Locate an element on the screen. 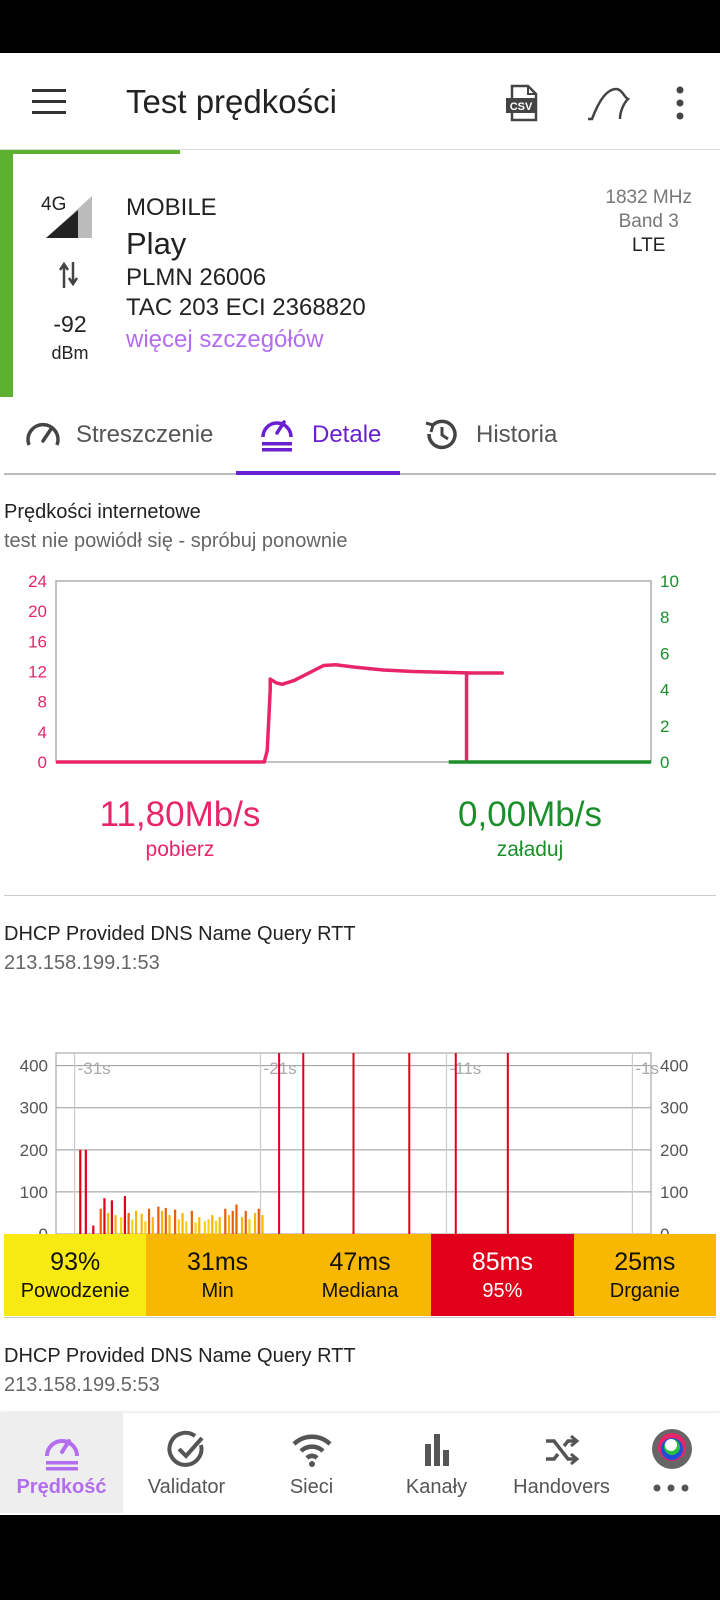 This screenshot has width=720, height=1600. y-left-tick-label: 8 is located at coordinates (42, 702).